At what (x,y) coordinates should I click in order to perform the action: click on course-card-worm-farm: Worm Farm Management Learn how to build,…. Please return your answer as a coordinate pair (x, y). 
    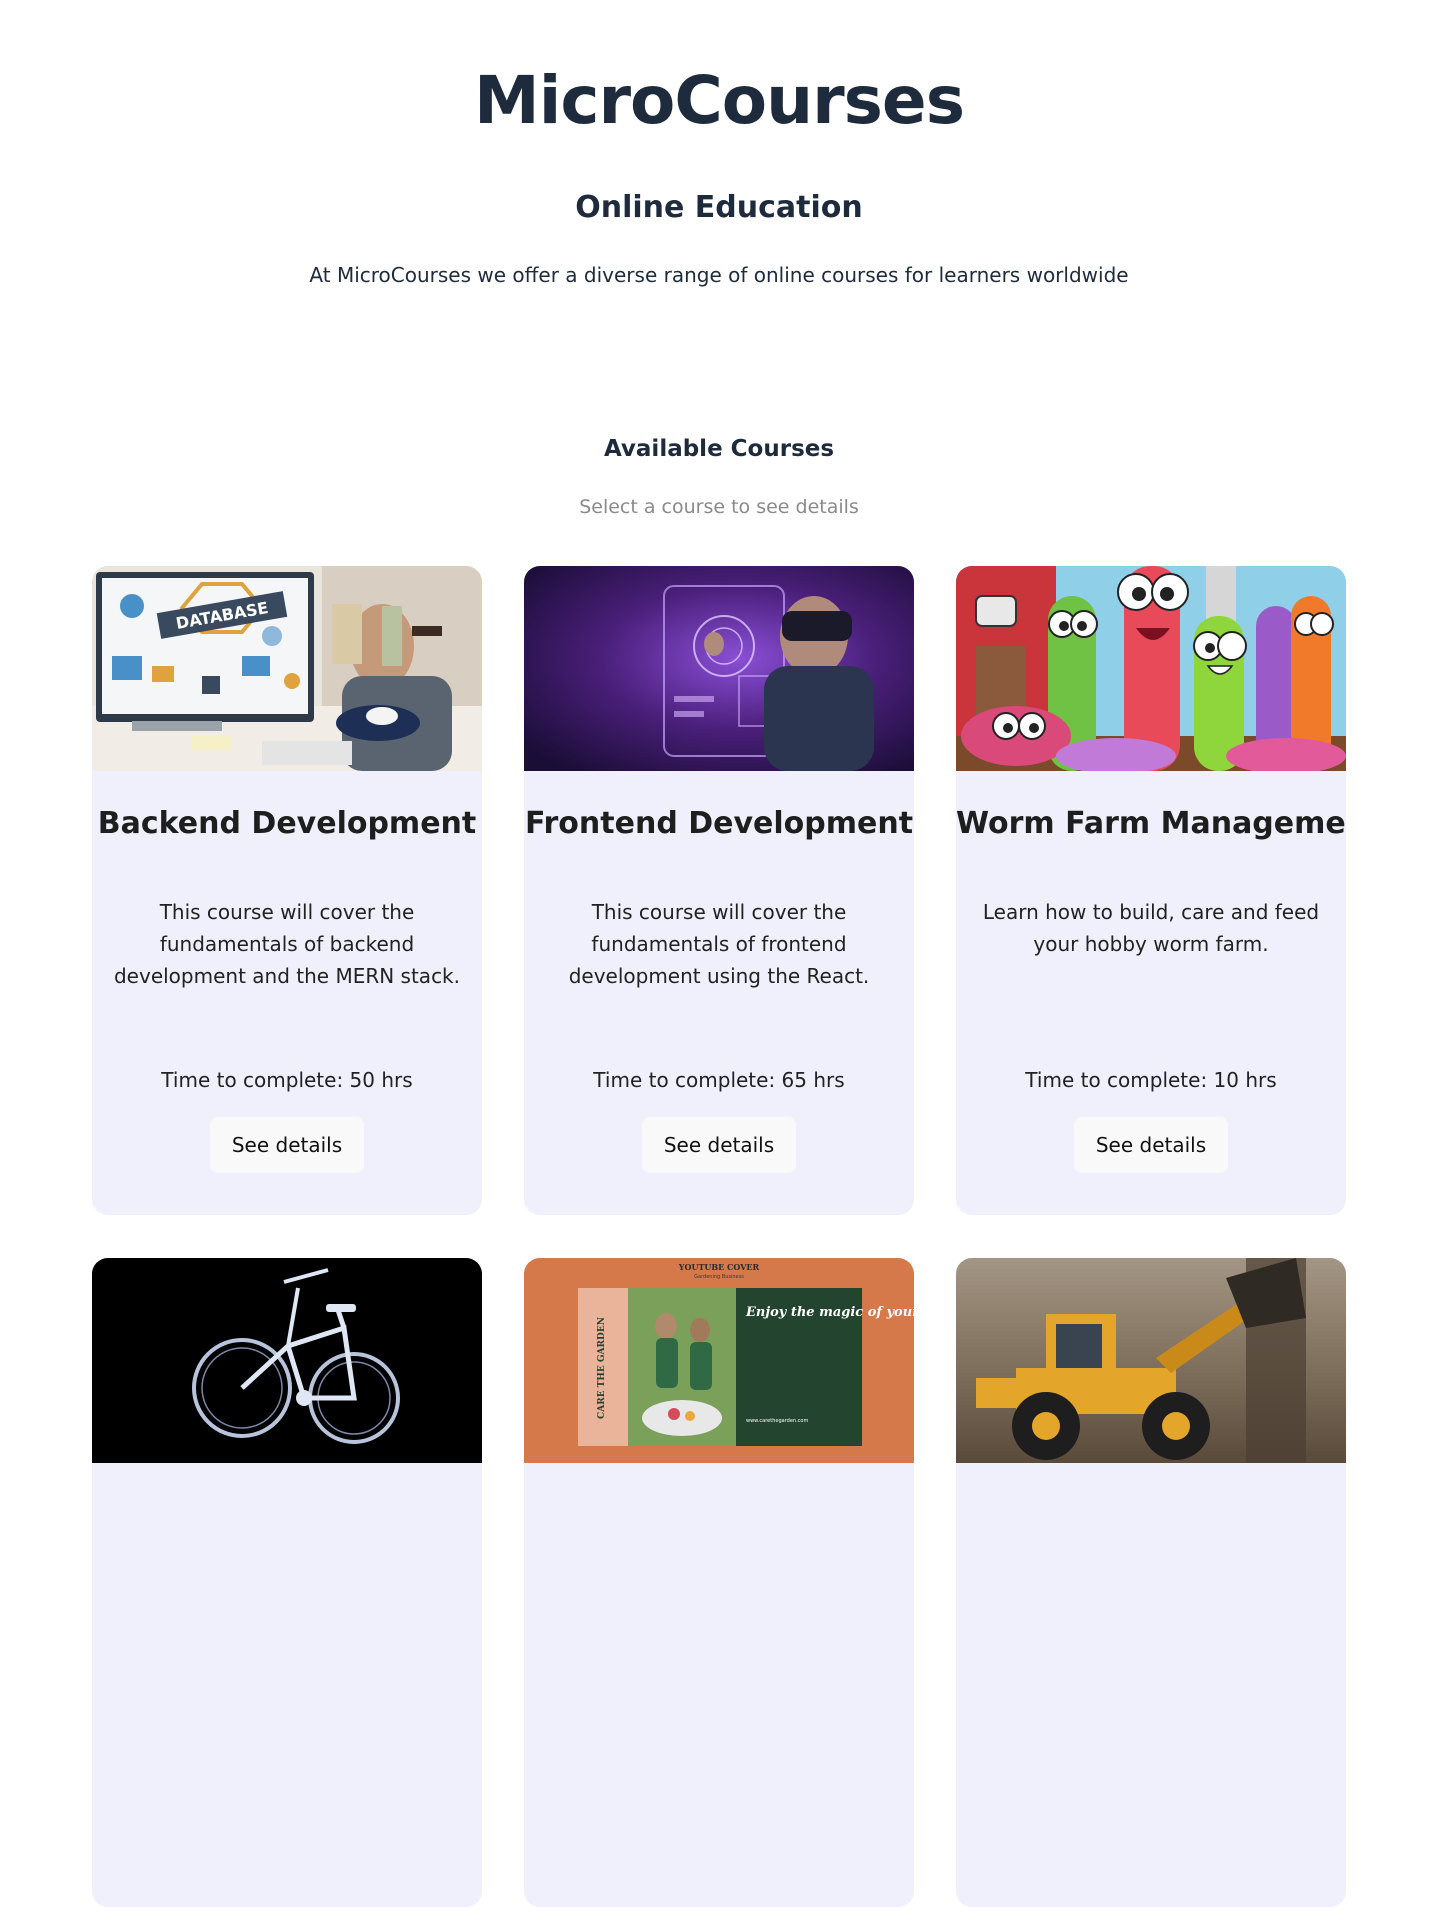
    Looking at the image, I should click on (1151, 890).